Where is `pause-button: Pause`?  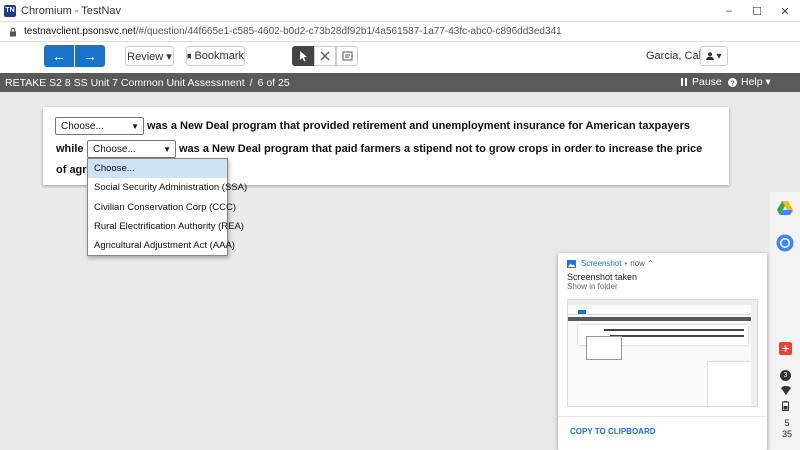
pause-button: Pause is located at coordinates (701, 82).